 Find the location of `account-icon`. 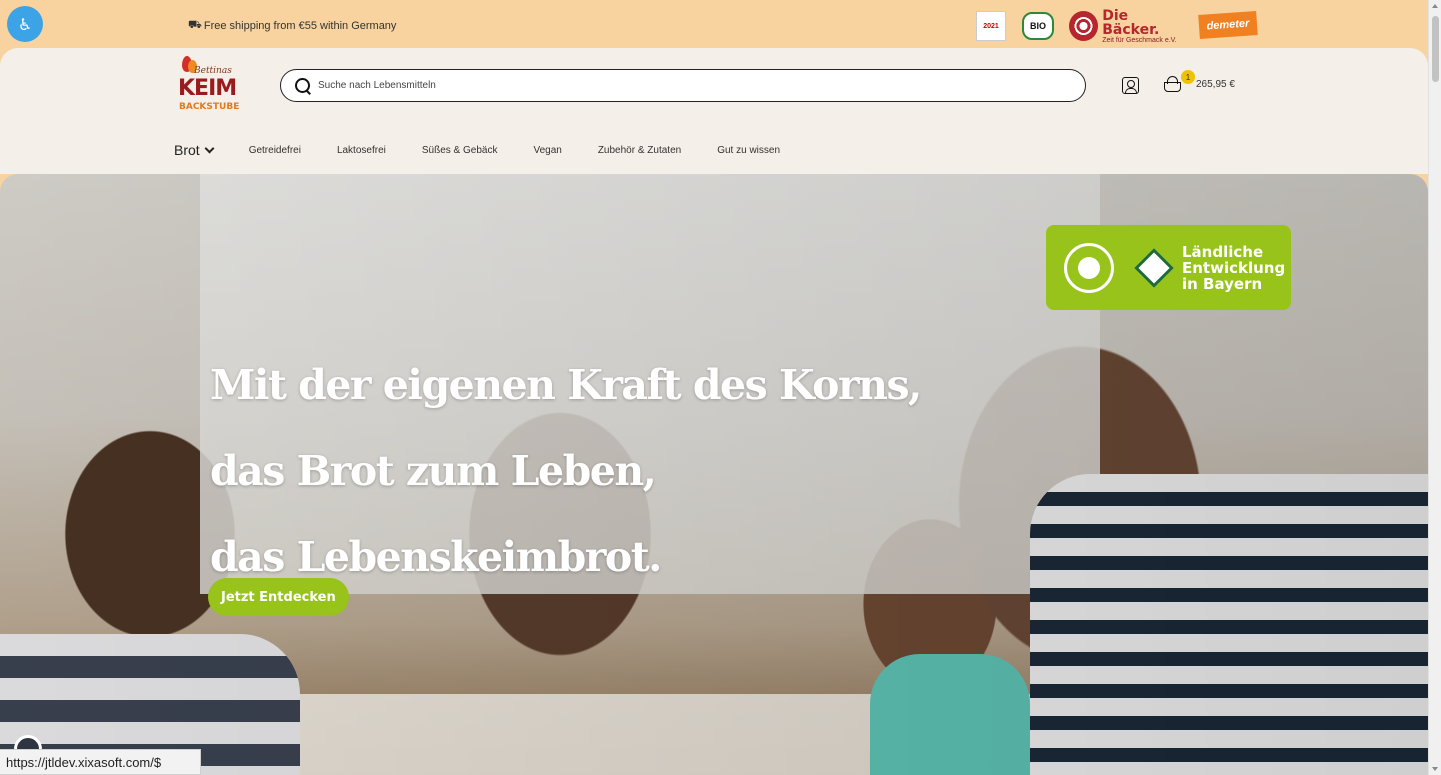

account-icon is located at coordinates (1130, 85).